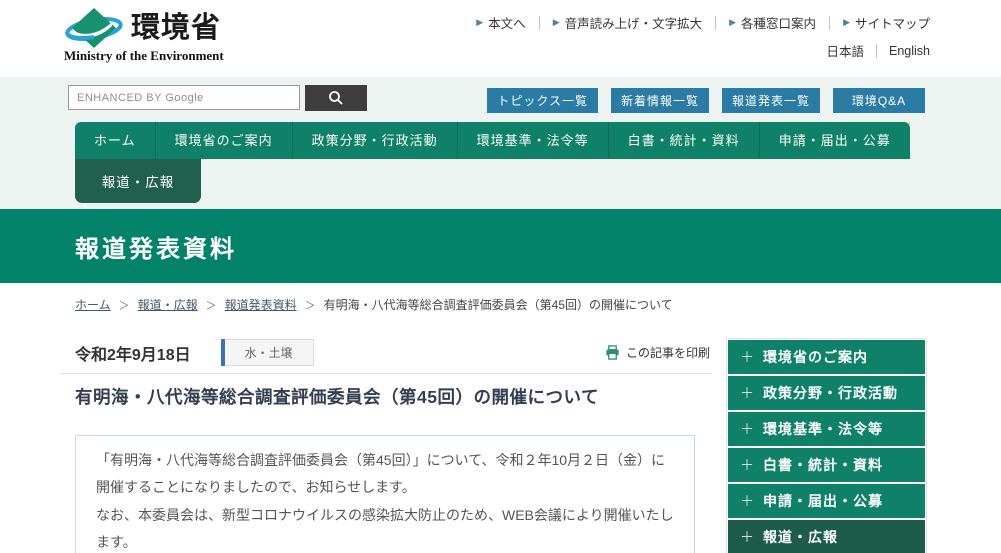 The image size is (1001, 553). What do you see at coordinates (184, 97) in the screenshot?
I see `search-input` at bounding box center [184, 97].